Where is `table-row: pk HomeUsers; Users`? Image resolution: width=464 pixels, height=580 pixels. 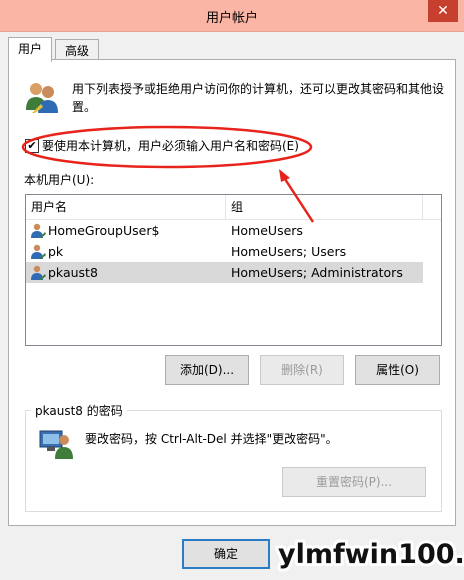
table-row: pk HomeUsers; Users is located at coordinates (233, 251).